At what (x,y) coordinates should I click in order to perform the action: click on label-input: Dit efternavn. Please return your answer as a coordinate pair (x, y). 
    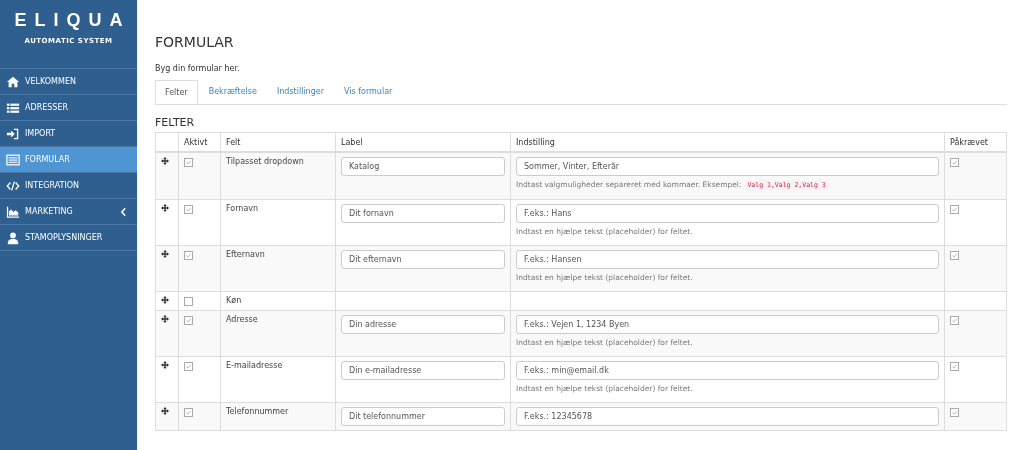
    Looking at the image, I should click on (423, 259).